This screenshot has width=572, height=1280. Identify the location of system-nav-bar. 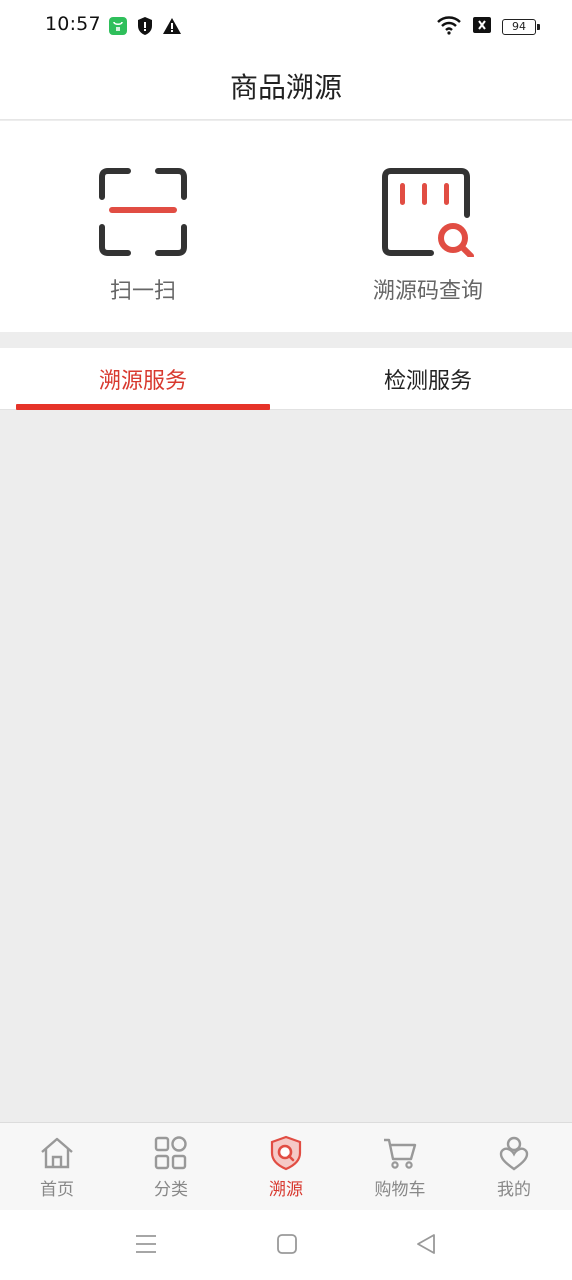
(286, 1245).